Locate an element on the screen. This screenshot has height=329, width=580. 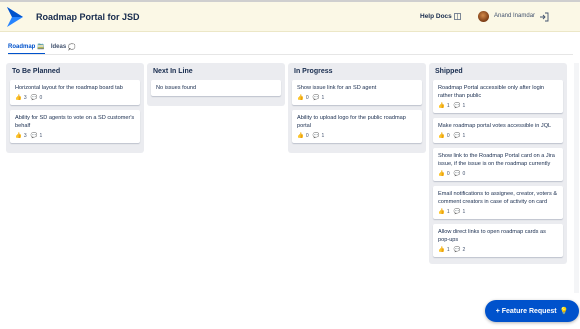
tab-roadmap: Roadmap 🚞 is located at coordinates (26, 48).